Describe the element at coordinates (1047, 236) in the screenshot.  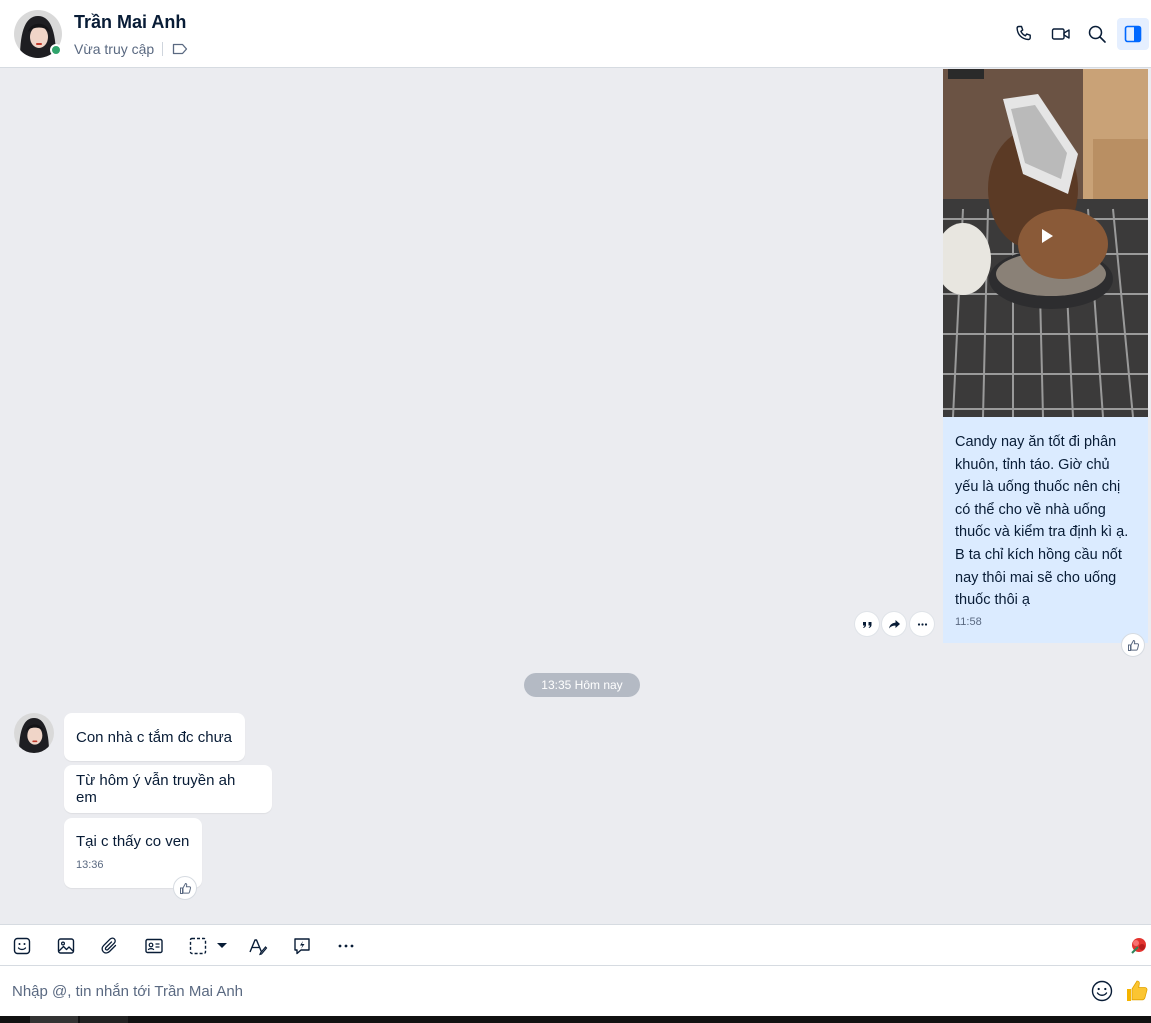
I see `play-icon` at that location.